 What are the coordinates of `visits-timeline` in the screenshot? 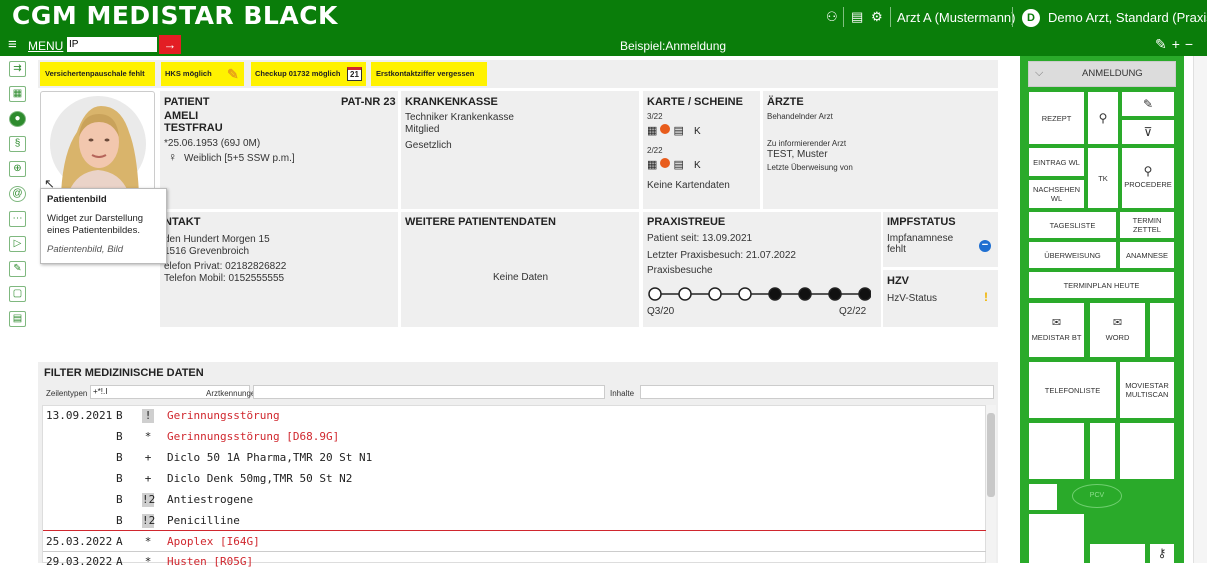 It's located at (759, 294).